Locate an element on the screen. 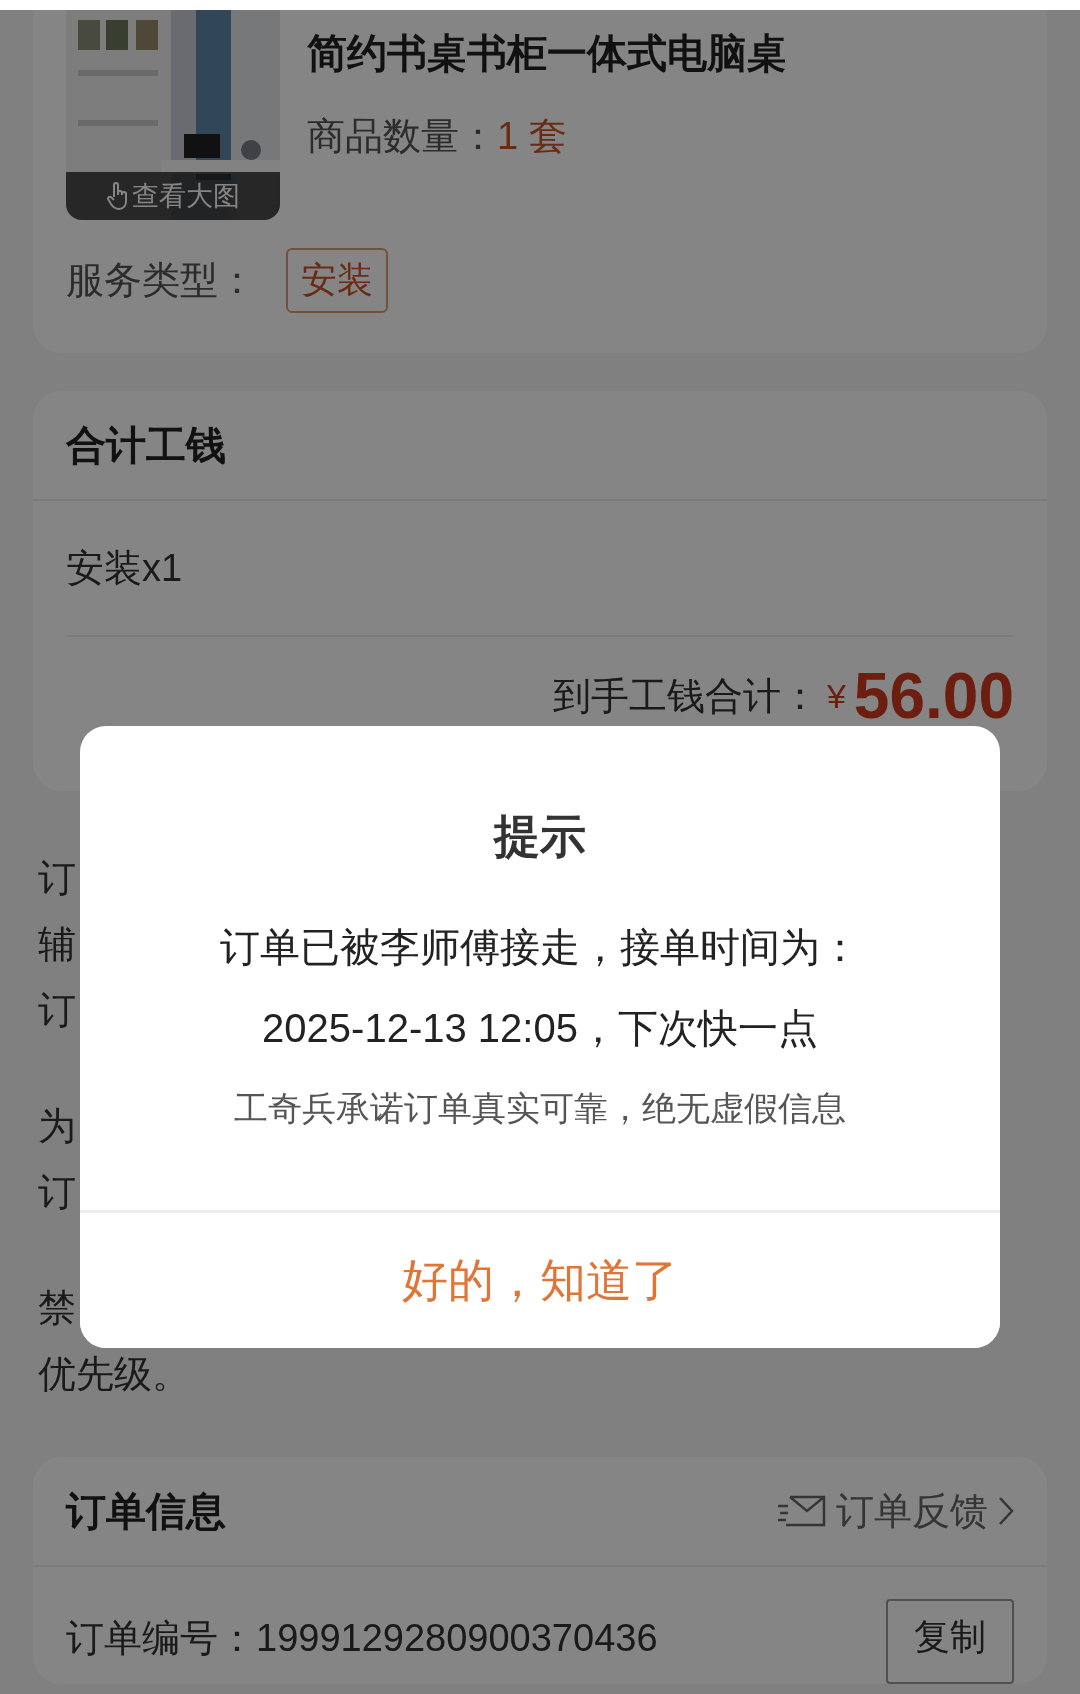 This screenshot has width=1080, height=1694. quantity-value: 1 套 is located at coordinates (532, 136).